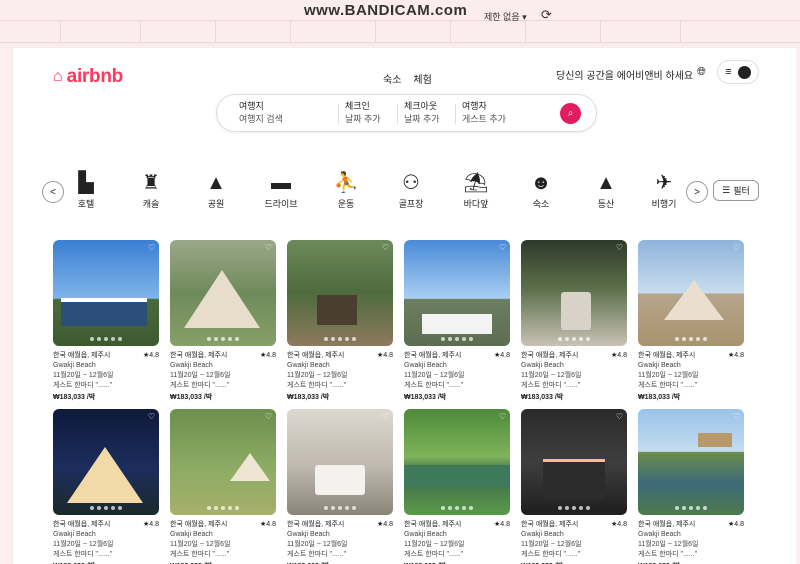 The height and width of the screenshot is (564, 800). Describe the element at coordinates (624, 74) in the screenshot. I see `become-host-link: 당신의 공간을 에어비앤비 하세요` at that location.